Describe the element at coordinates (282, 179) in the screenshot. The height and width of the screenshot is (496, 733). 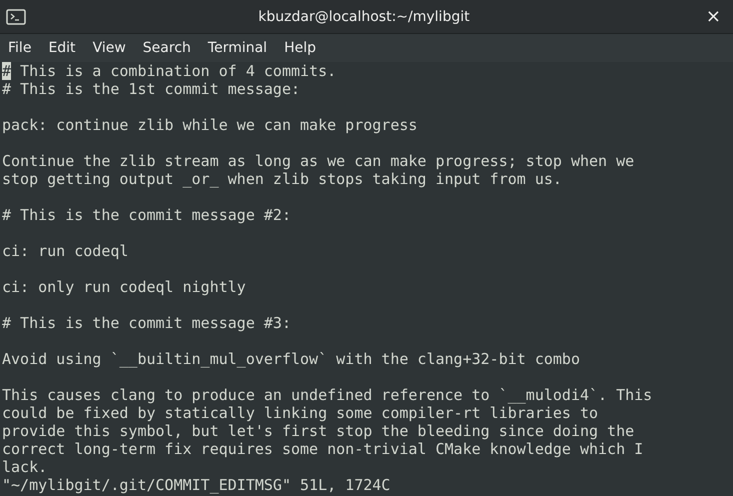
I see `text-line: stop getting output _or_ when zlib stops taking input from us.` at that location.